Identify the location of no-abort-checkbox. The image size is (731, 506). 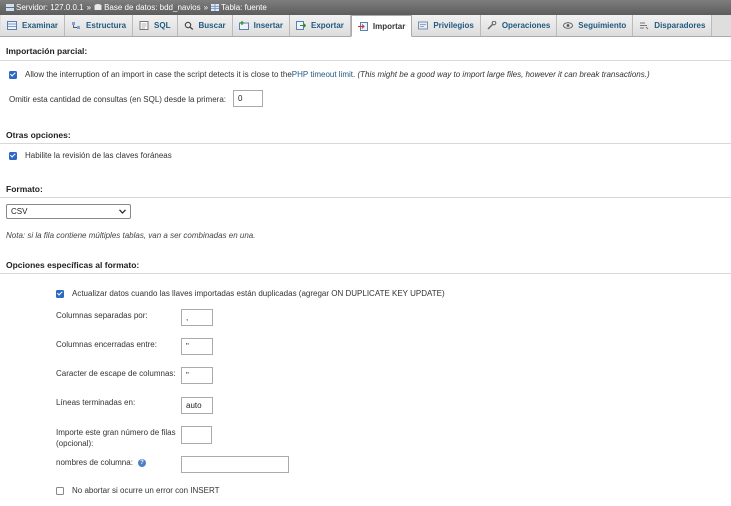
(60, 490).